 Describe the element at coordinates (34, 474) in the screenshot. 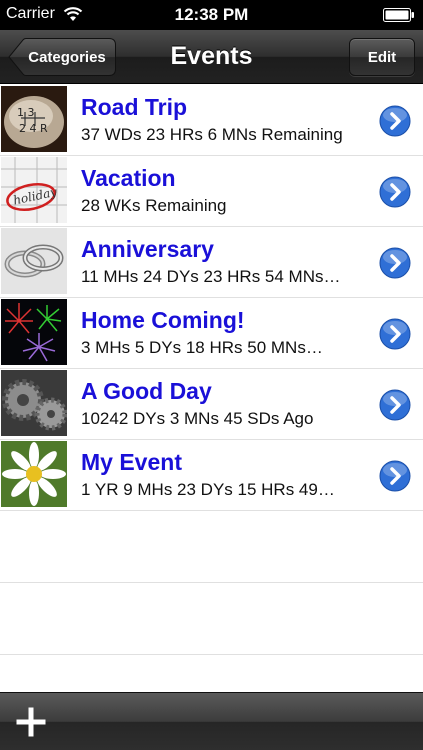

I see `daisy-flower-thumbnail` at that location.